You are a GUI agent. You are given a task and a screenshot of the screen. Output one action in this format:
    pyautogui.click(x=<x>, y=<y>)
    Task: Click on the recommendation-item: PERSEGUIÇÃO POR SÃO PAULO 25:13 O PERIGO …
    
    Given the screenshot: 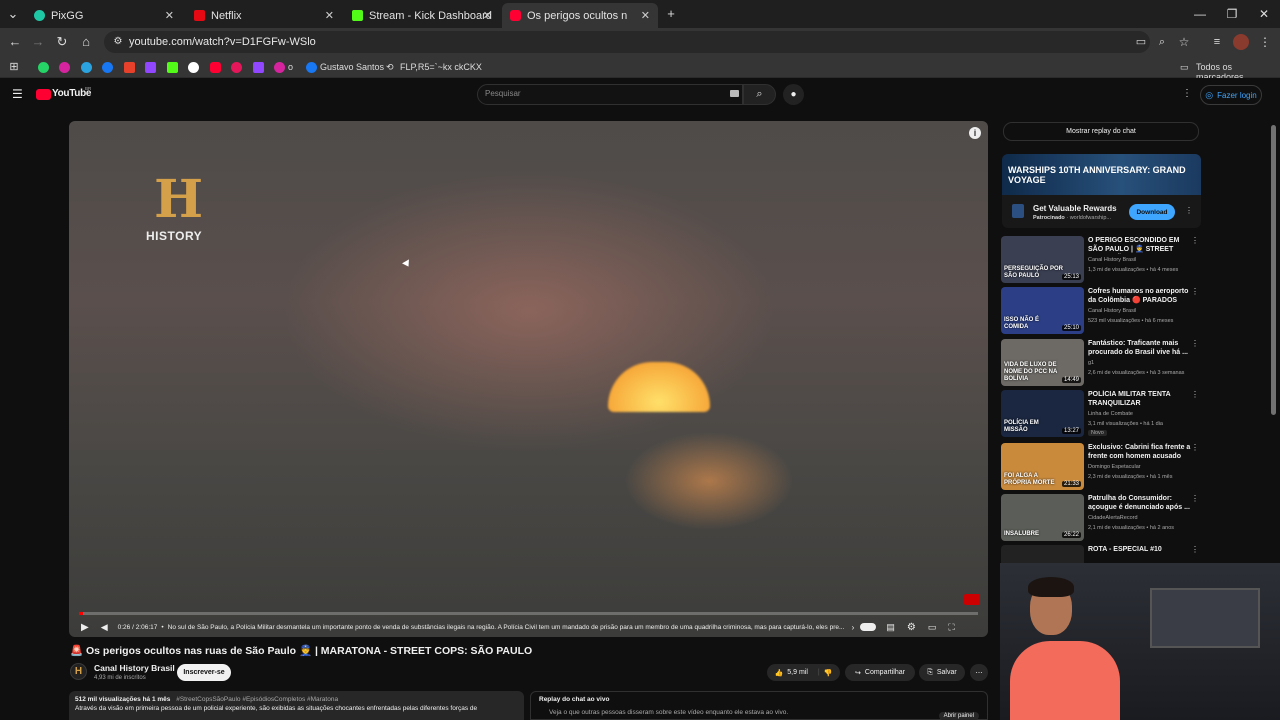 What is the action you would take?
    pyautogui.click(x=1101, y=260)
    